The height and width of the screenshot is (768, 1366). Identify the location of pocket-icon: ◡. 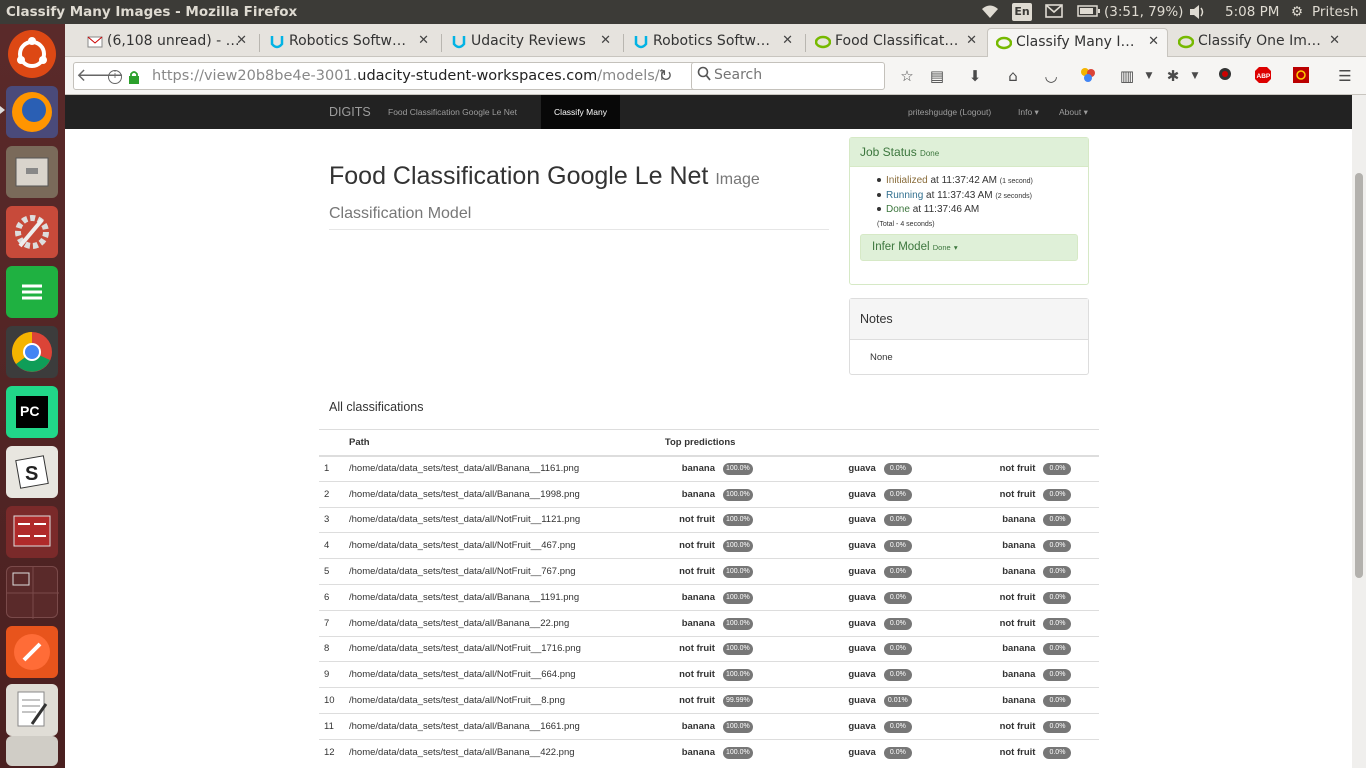
(1051, 76).